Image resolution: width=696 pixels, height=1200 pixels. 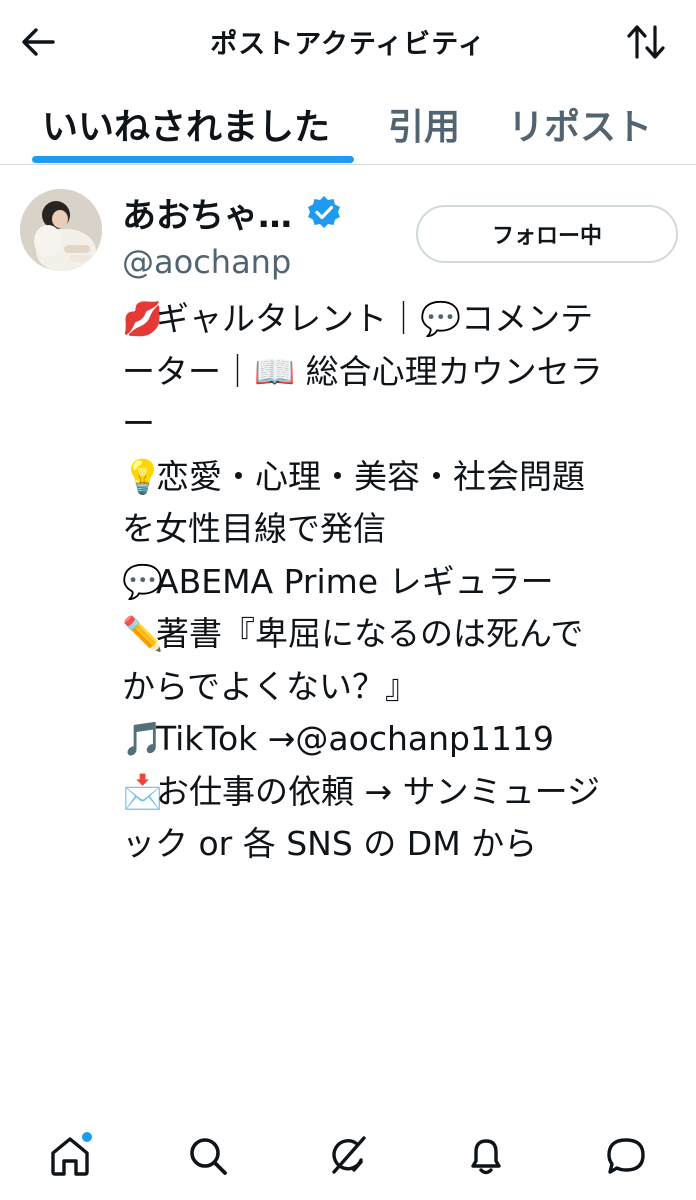 I want to click on activity-tabs: いいねされました 引用 リポスト, so click(x=348, y=125).